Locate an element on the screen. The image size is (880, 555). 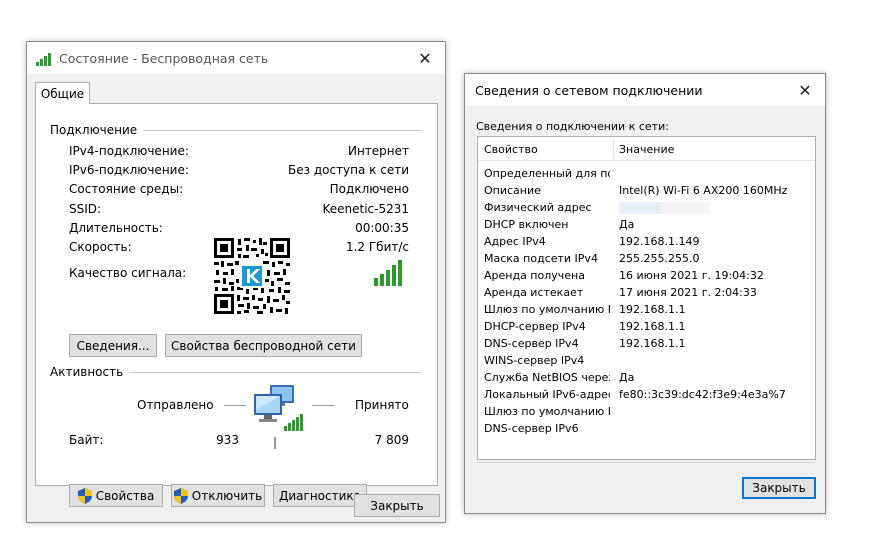
details-close-button: Закрыть is located at coordinates (779, 488).